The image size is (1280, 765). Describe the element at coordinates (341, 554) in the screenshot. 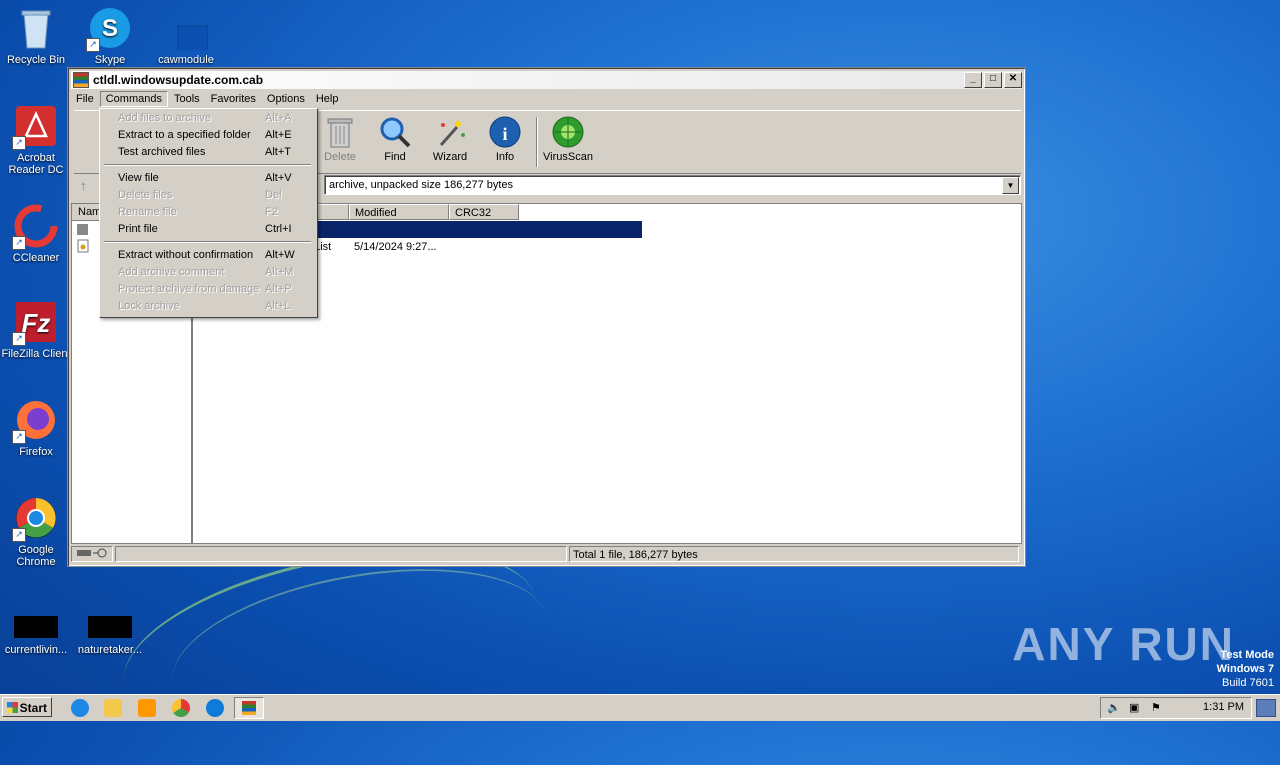

I see `status-left` at that location.